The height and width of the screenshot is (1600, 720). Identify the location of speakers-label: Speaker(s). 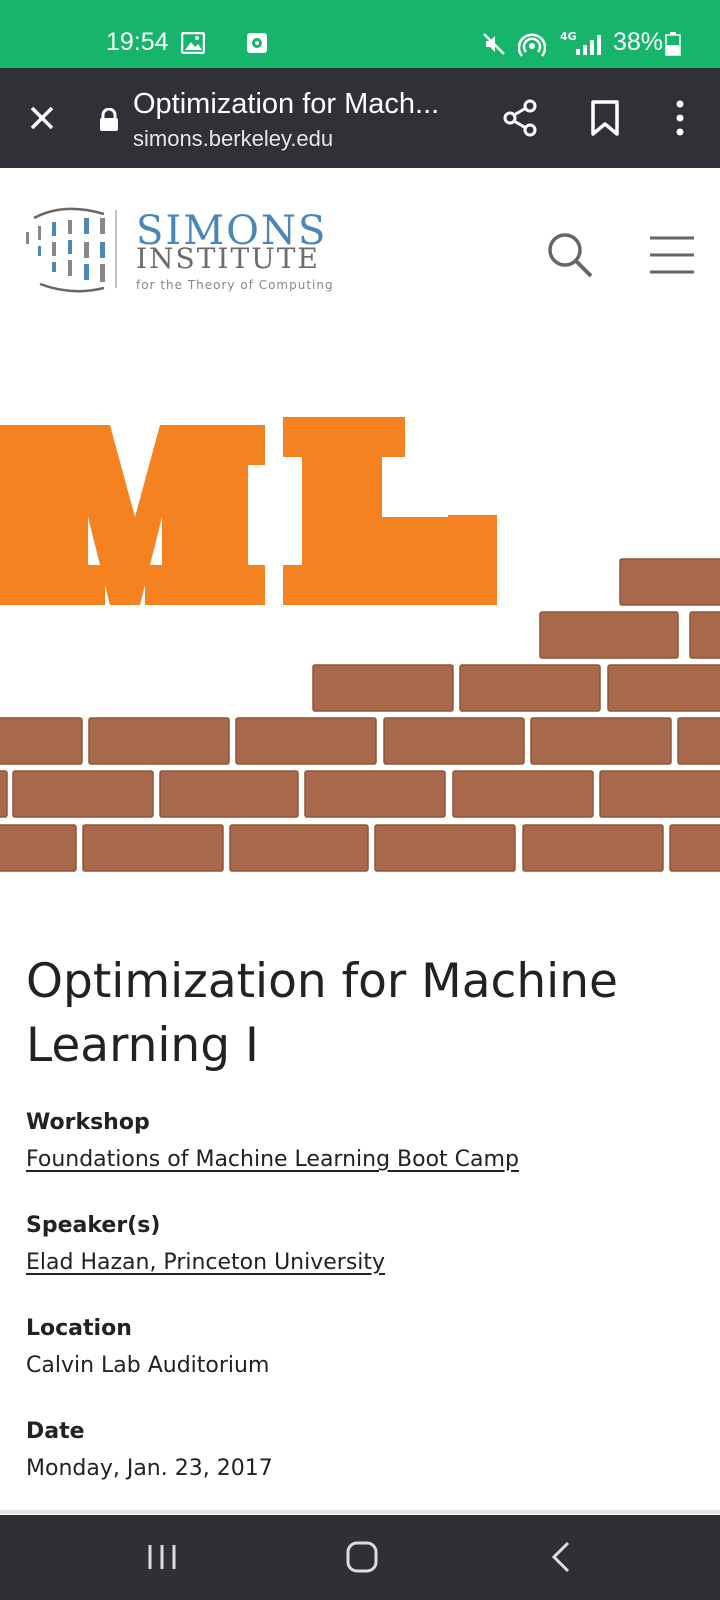
(93, 1225).